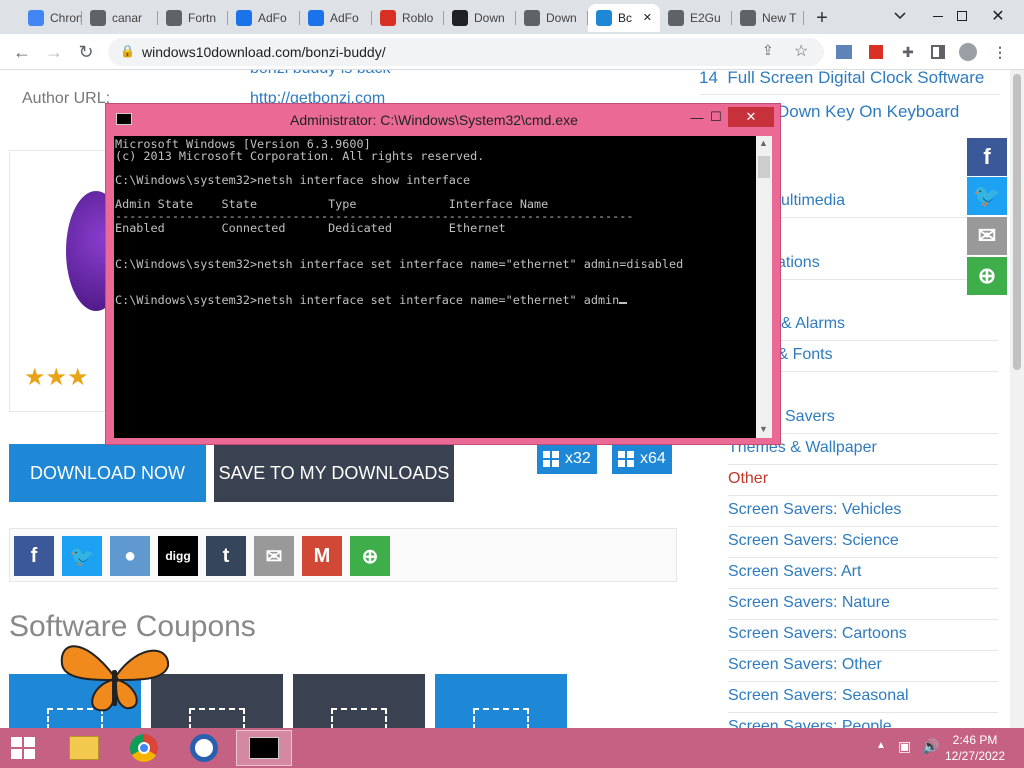 The width and height of the screenshot is (1024, 768). I want to click on email-share-button: ✉, so click(274, 556).